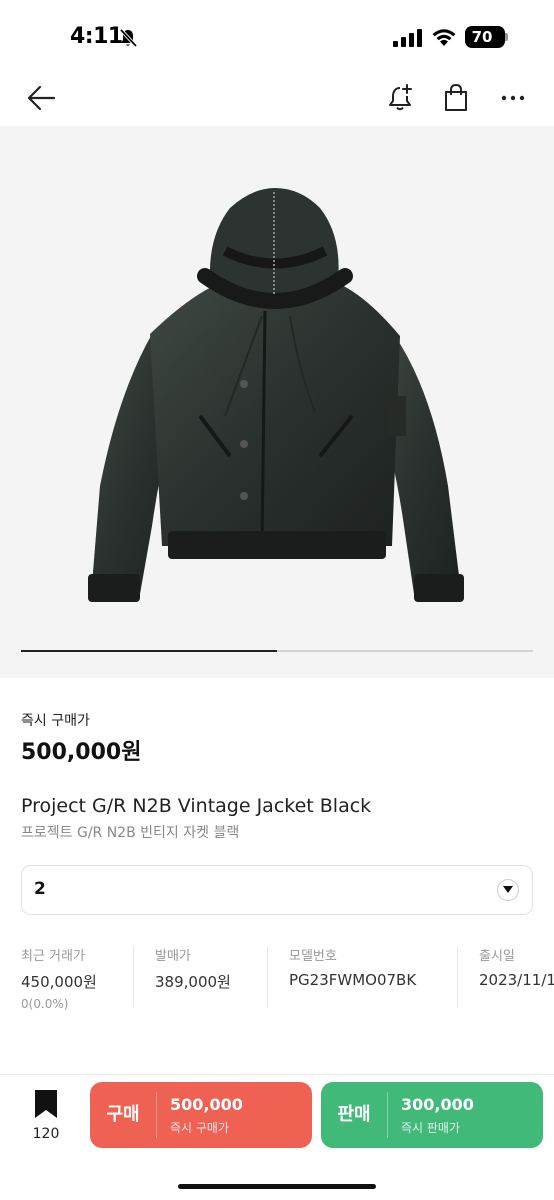  Describe the element at coordinates (46, 1121) in the screenshot. I see `bookmark-button: 120` at that location.